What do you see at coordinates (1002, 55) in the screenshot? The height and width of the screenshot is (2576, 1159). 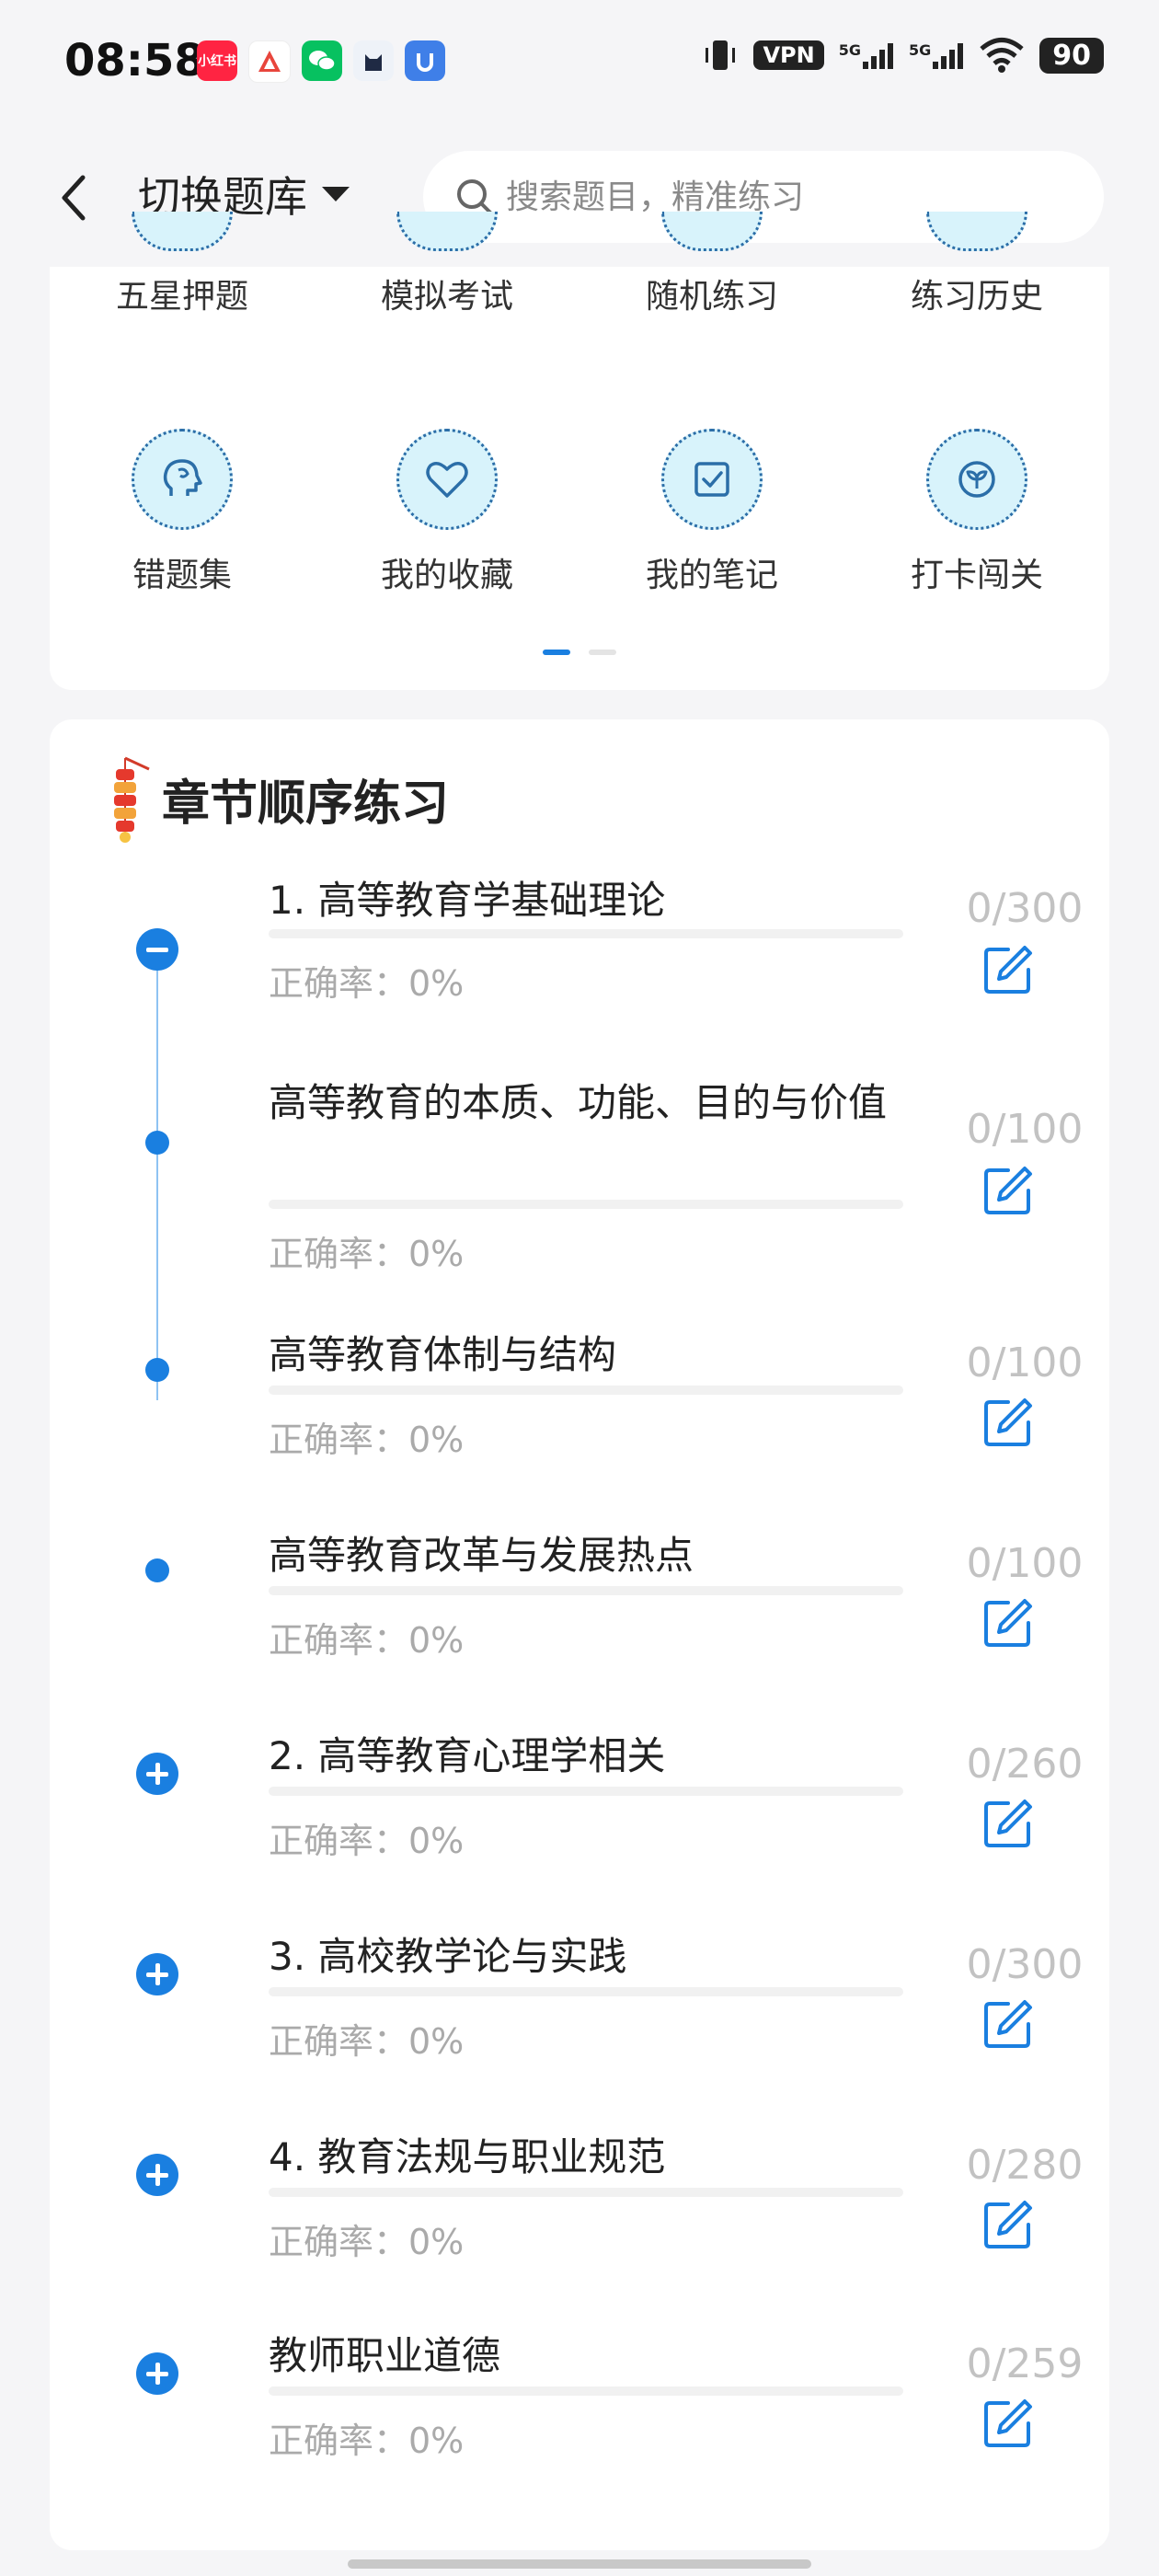 I see `wifi-icon` at bounding box center [1002, 55].